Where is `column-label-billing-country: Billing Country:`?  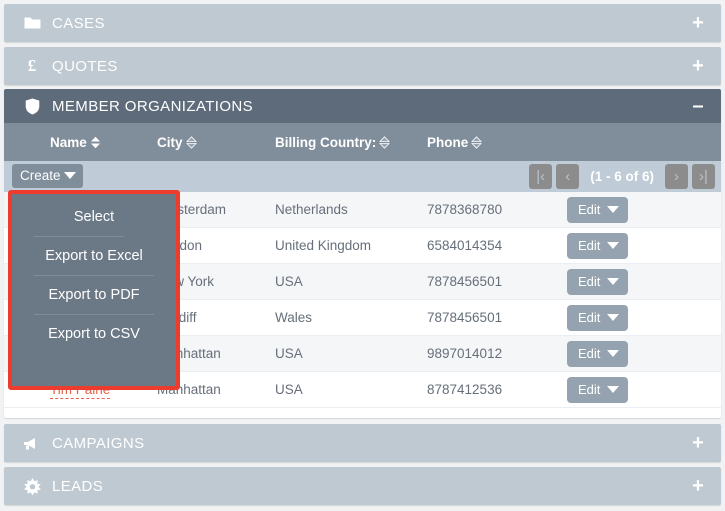
column-label-billing-country: Billing Country: is located at coordinates (326, 142).